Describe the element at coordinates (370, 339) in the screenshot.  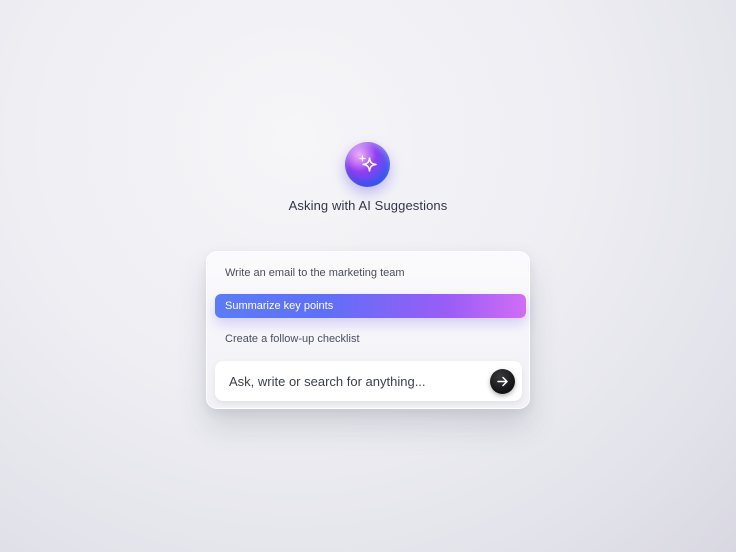
I see `suggestion-item-checklist: Create a follow-up checklist` at that location.